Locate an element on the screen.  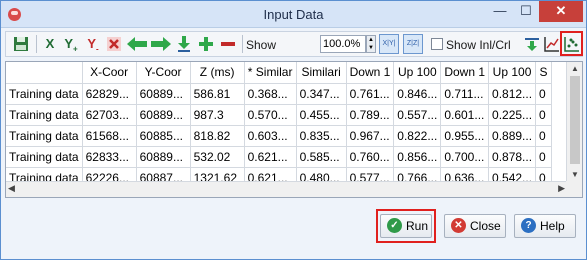
header-cell-z-ms: Z (ms) is located at coordinates (217, 73).